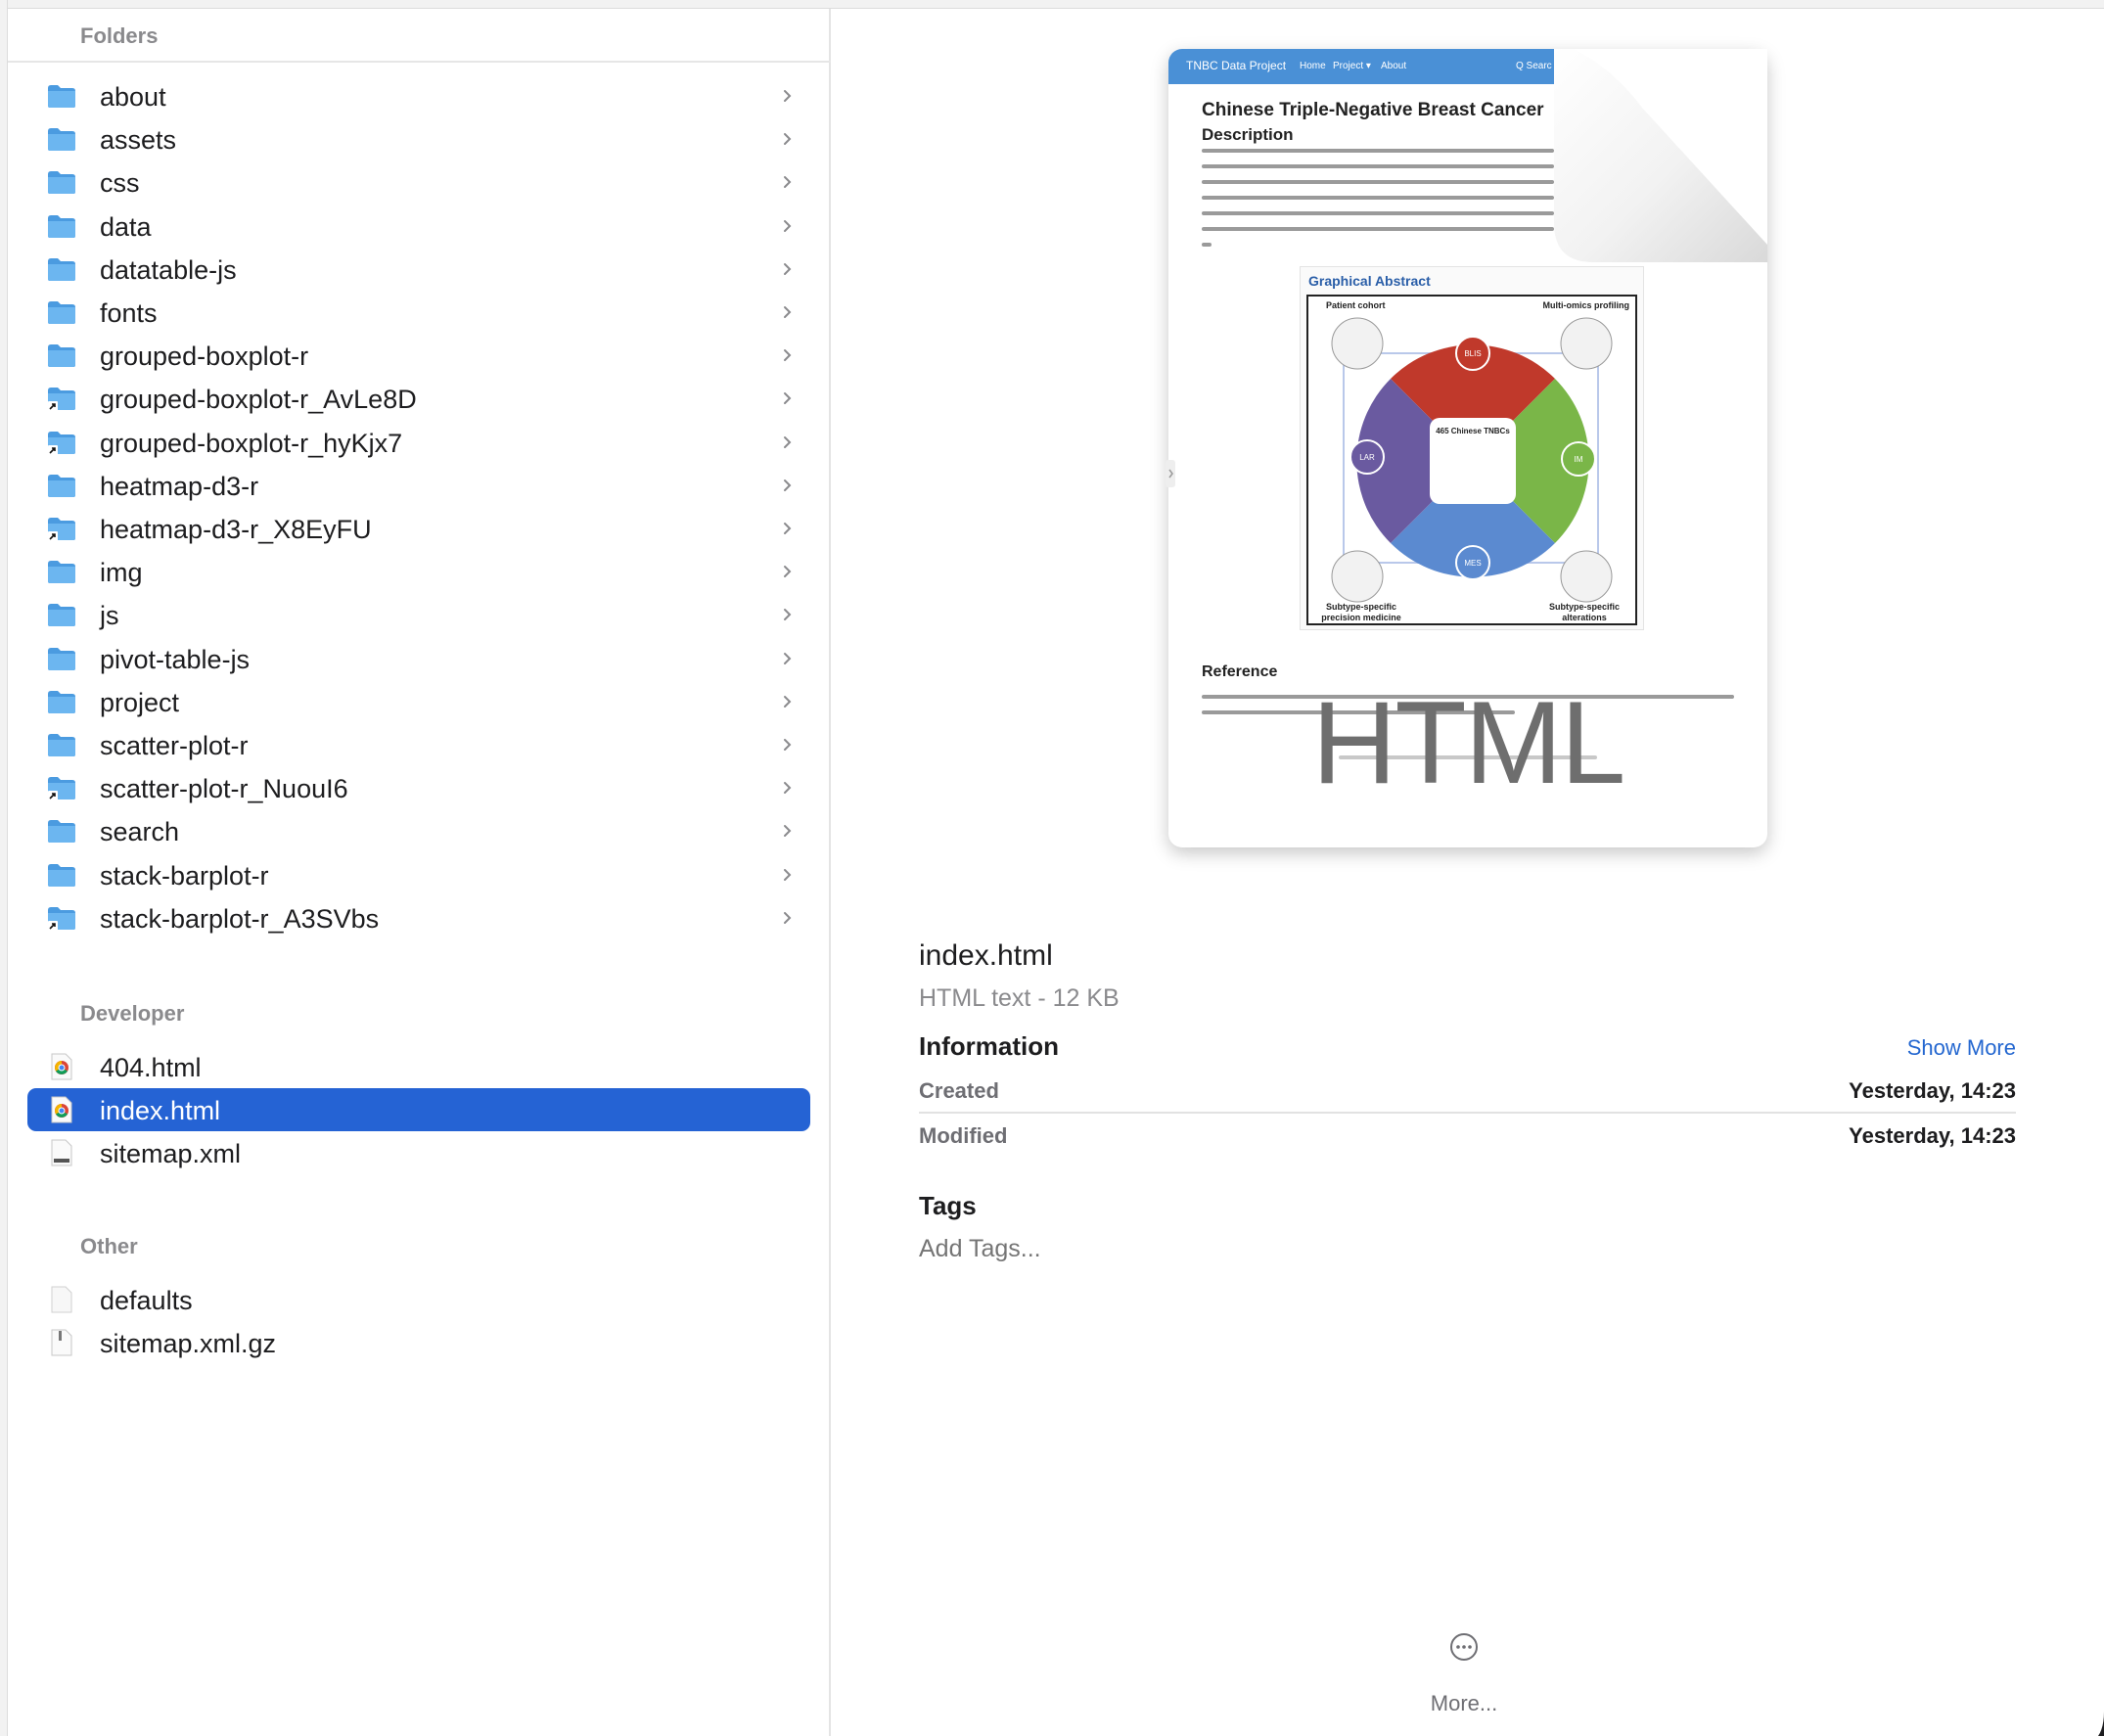 This screenshot has height=1736, width=2104. Describe the element at coordinates (418, 138) in the screenshot. I see `folder-row: assets` at that location.